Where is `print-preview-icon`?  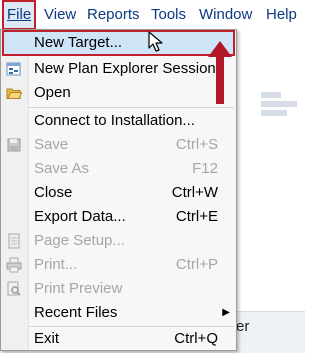 print-preview-icon is located at coordinates (14, 289).